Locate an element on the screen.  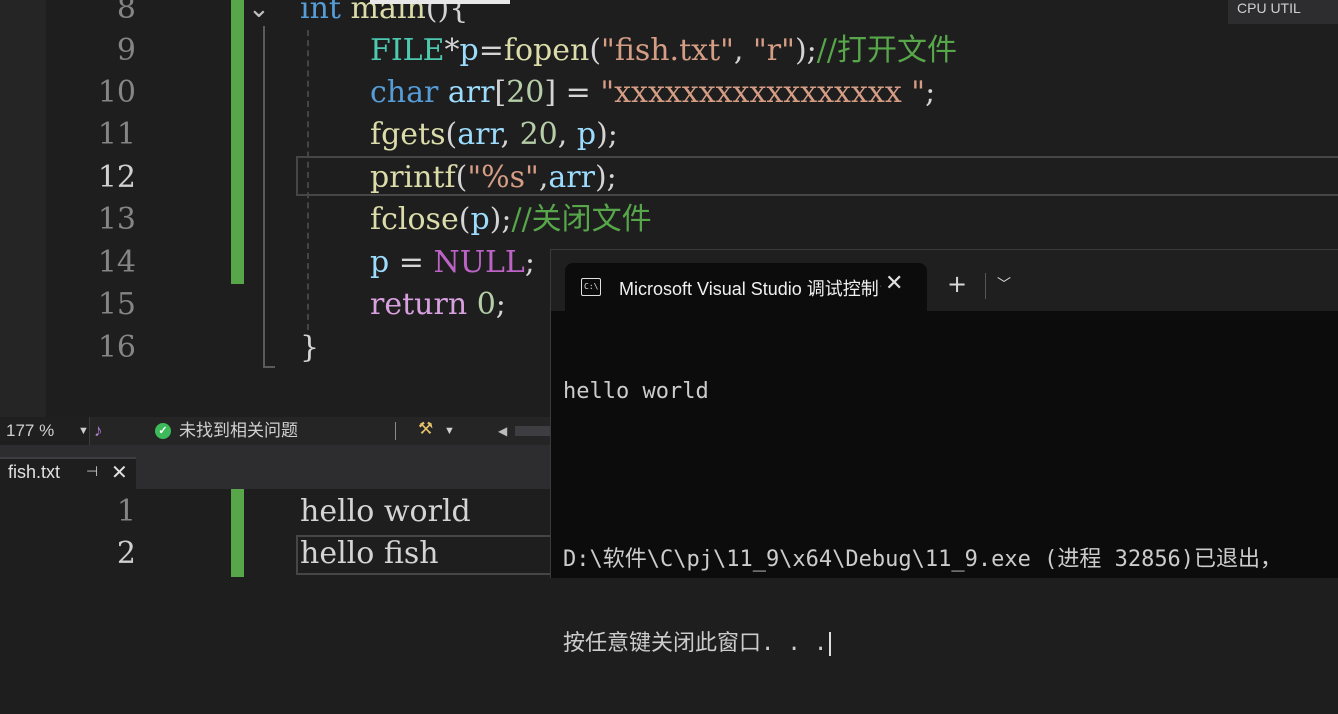
zoom-level: 177 % is located at coordinates (30, 430).